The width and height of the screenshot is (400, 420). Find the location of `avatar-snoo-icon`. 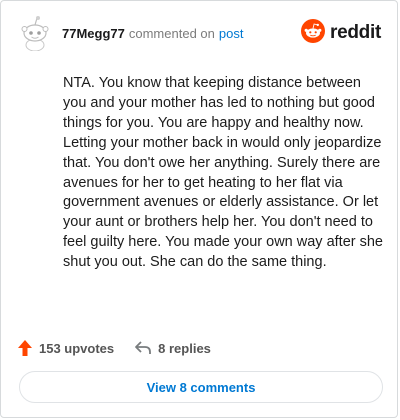

avatar-snoo-icon is located at coordinates (35, 33).